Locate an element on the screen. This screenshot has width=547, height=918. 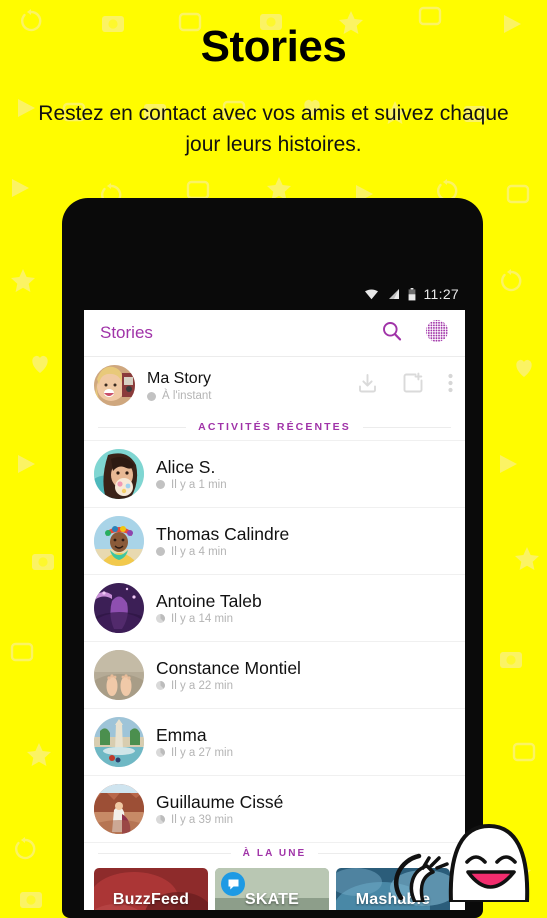
featured-tile-label: BuzzFeed is located at coordinates (151, 899).